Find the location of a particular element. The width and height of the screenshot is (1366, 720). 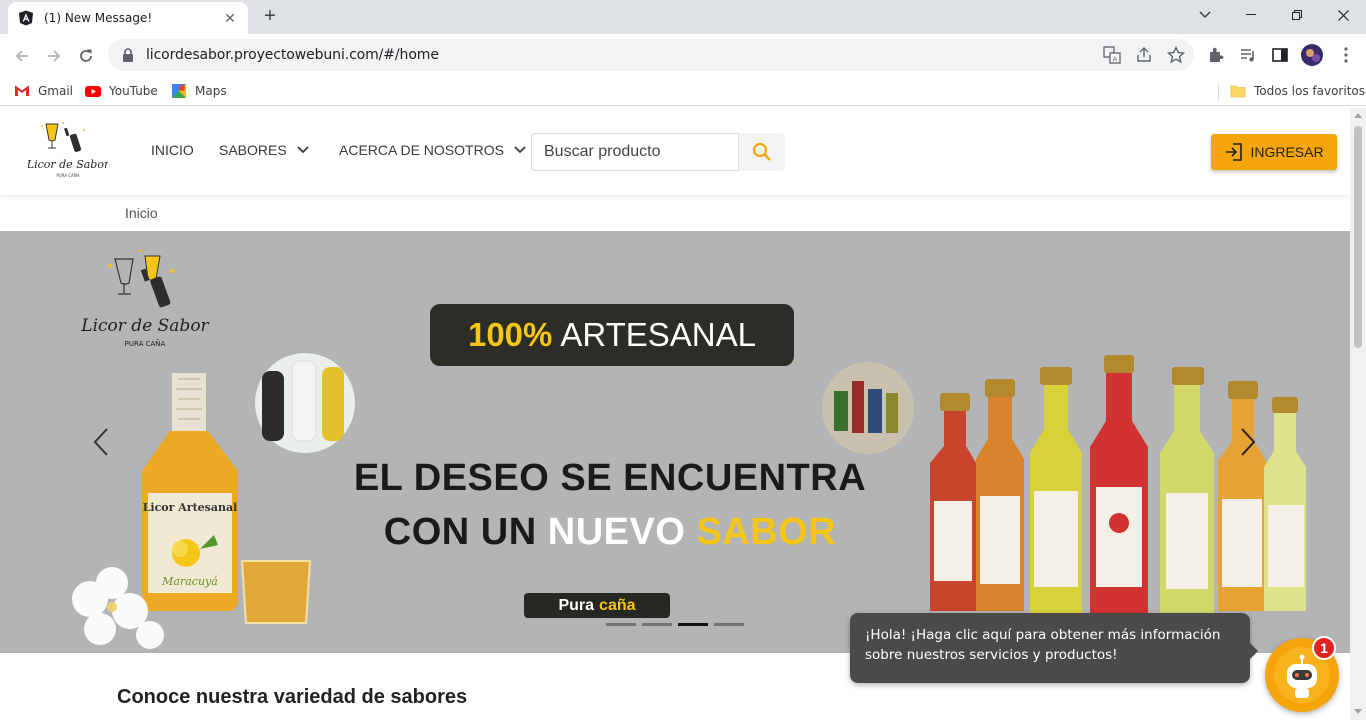

minimize-icon is located at coordinates (1251, 15).